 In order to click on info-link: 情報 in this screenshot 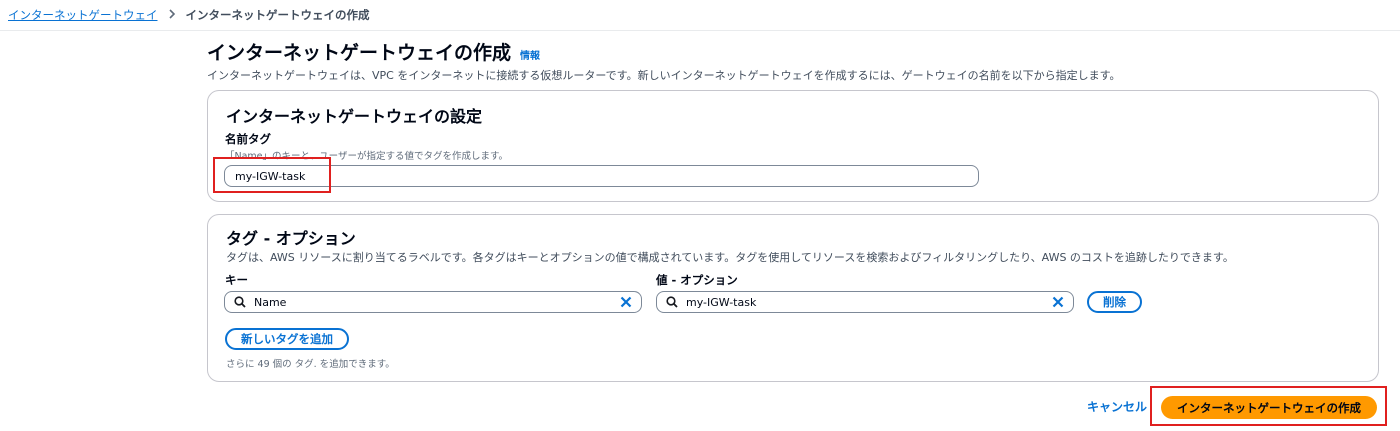, I will do `click(530, 54)`.